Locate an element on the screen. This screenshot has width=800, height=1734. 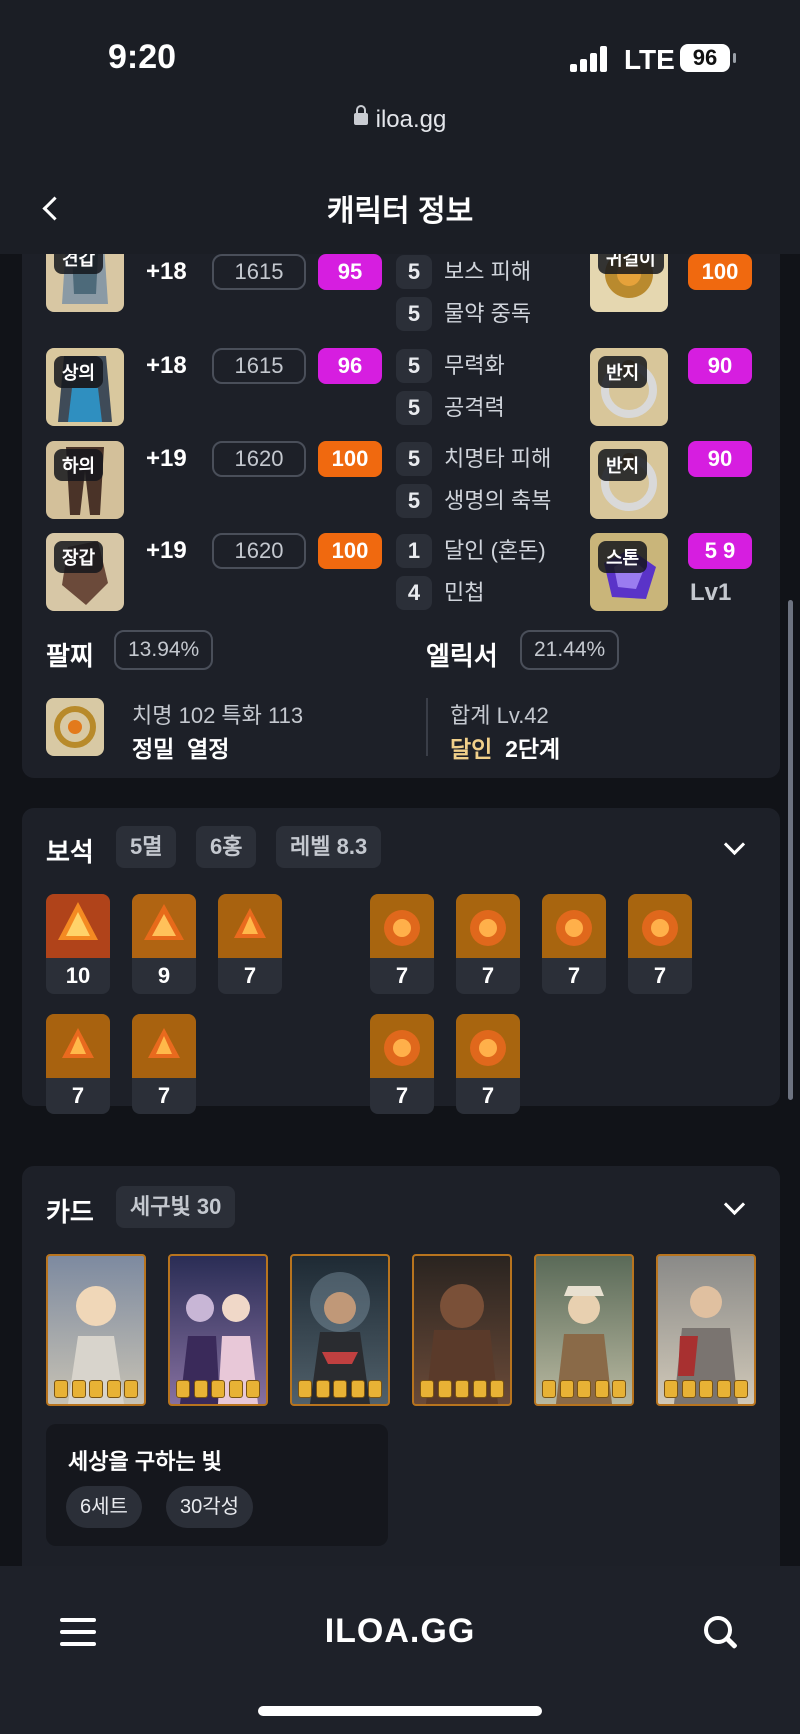
equip-row: 하의 +19 1620 100 5 치명타 피해 5 생명의 축복 반지 90 is located at coordinates (401, 481).